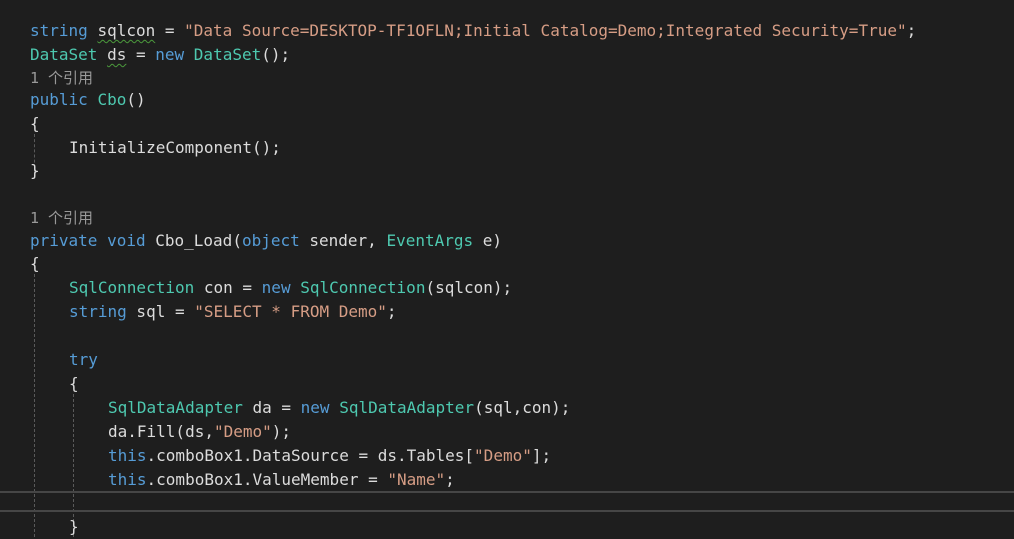 Image resolution: width=1014 pixels, height=539 pixels. I want to click on identifier: sqlcon, so click(126, 30).